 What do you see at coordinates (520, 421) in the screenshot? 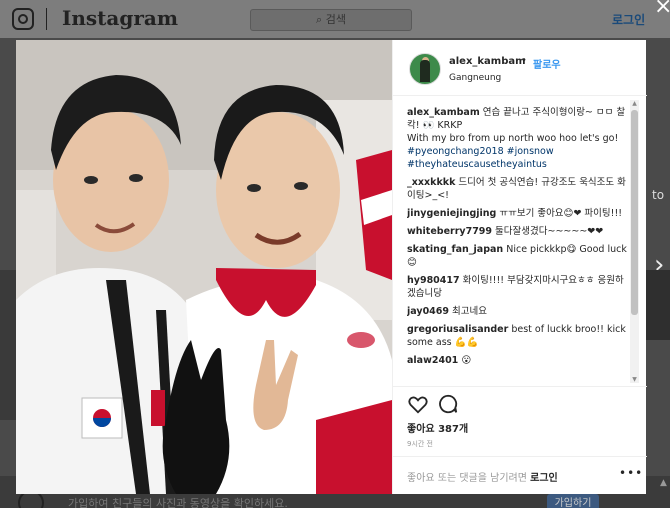
I see `post-actions: 좋아요 387개 9시간 전` at bounding box center [520, 421].